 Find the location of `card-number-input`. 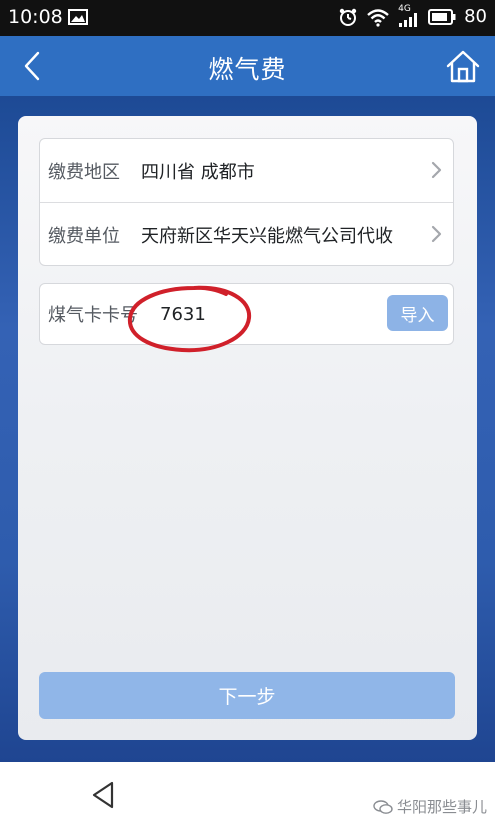

card-number-input is located at coordinates (260, 314).